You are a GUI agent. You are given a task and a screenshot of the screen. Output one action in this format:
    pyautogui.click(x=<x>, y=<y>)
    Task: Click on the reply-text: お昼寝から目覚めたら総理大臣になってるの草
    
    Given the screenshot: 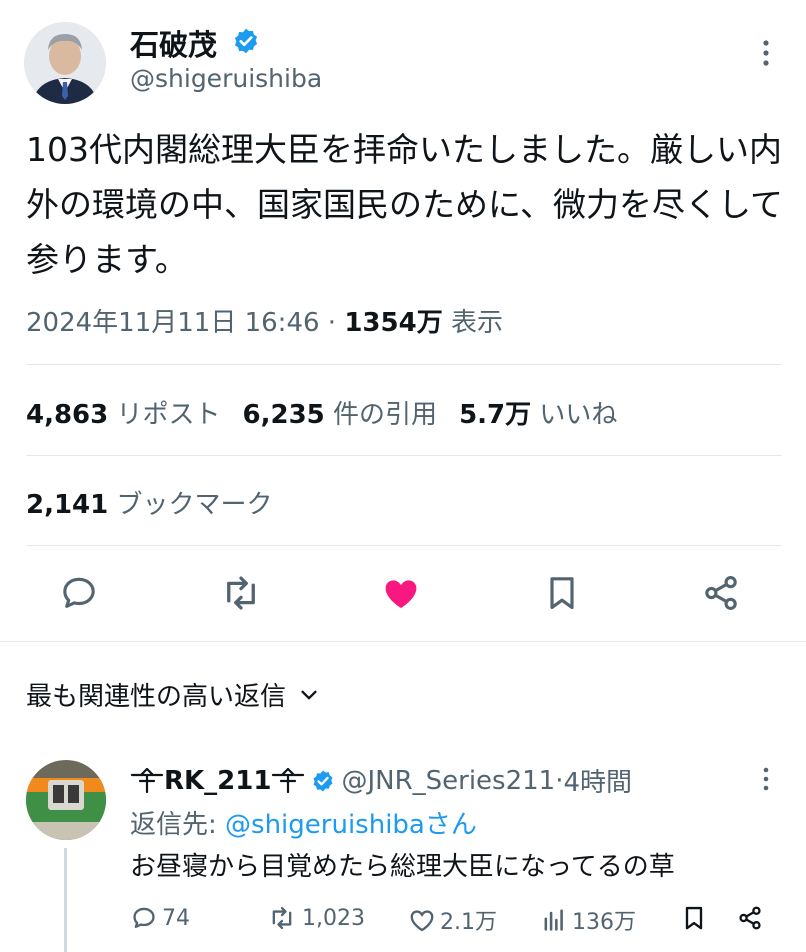 What is the action you would take?
    pyautogui.click(x=402, y=867)
    